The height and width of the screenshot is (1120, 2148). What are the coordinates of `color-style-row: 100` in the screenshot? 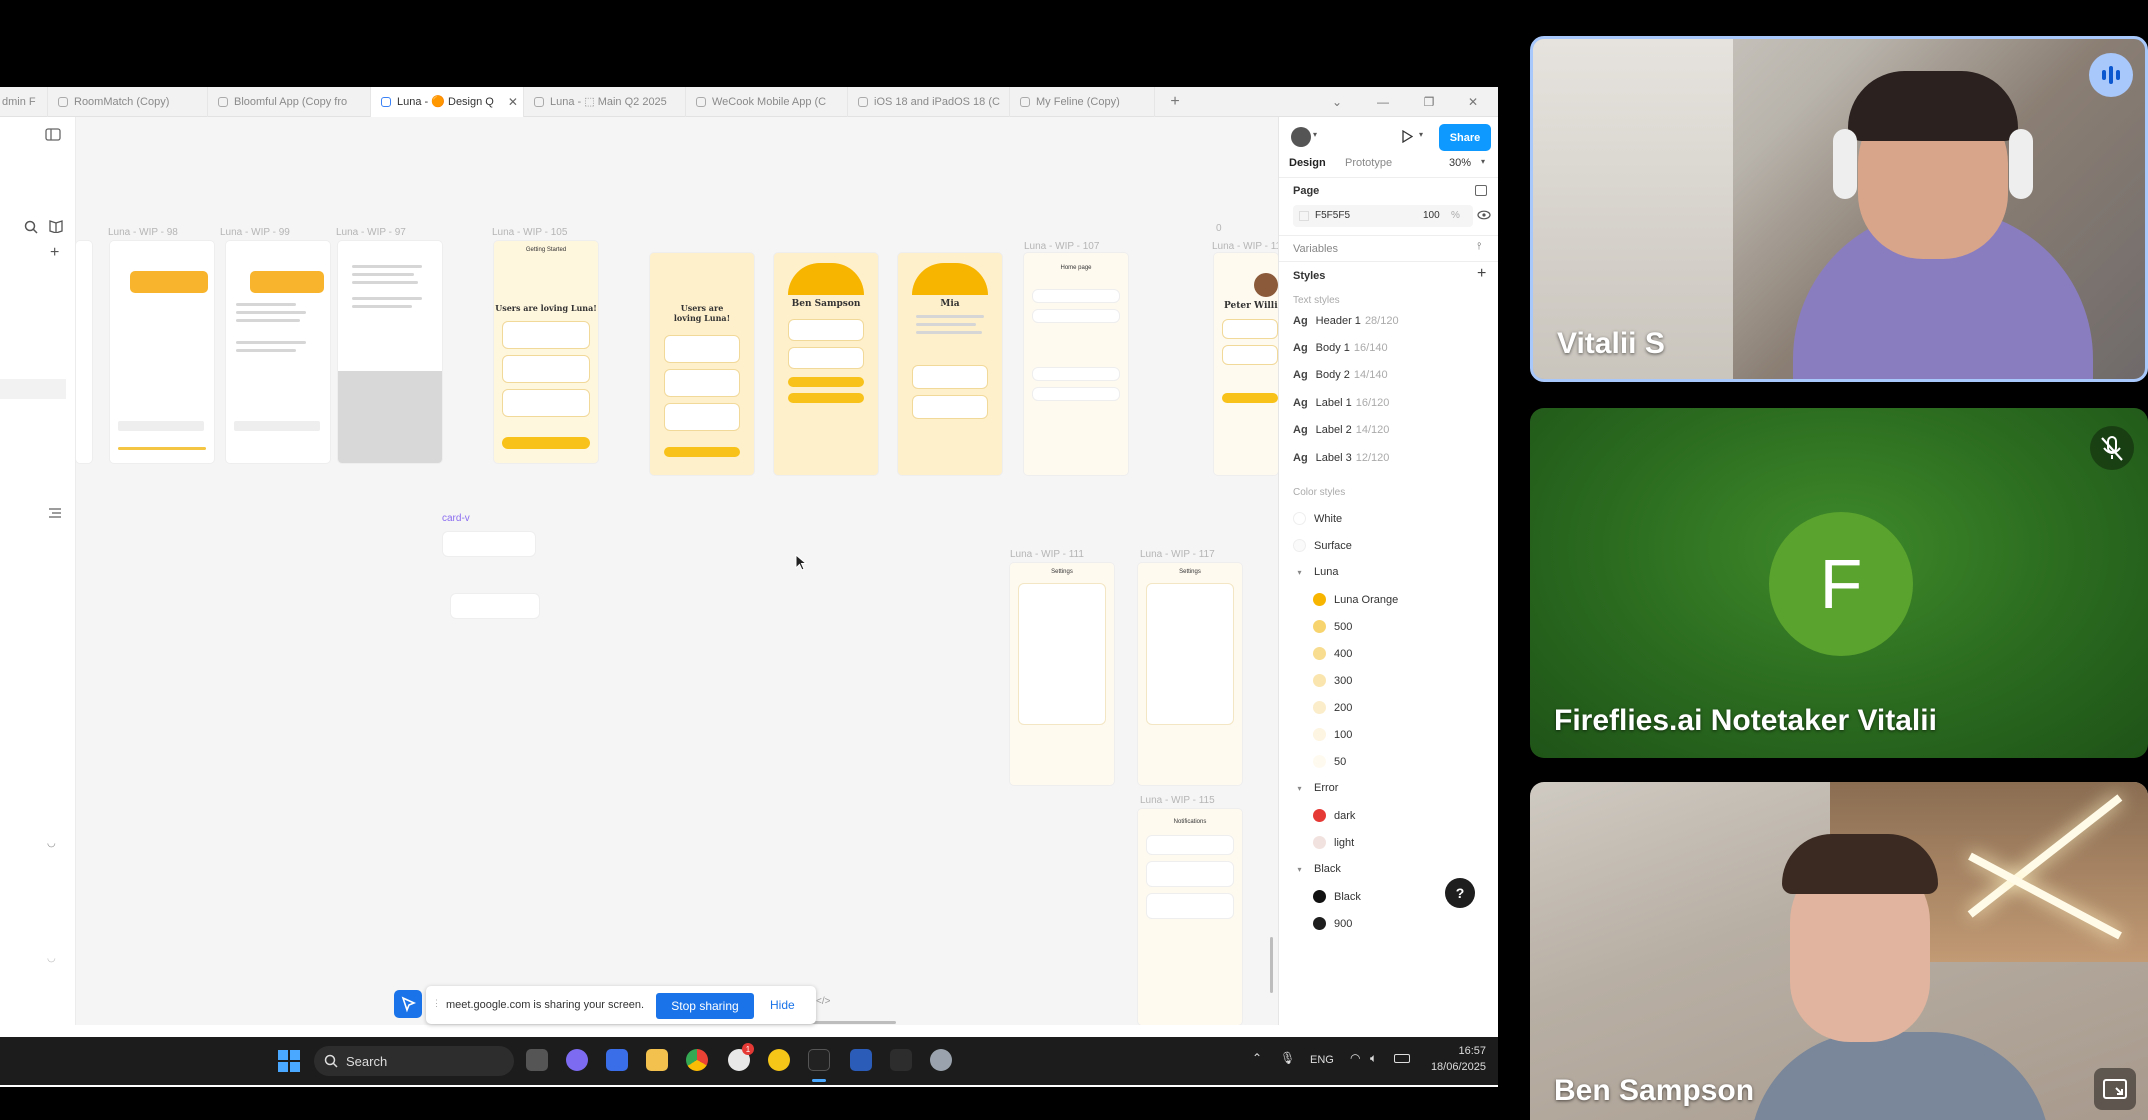 It's located at (1389, 734).